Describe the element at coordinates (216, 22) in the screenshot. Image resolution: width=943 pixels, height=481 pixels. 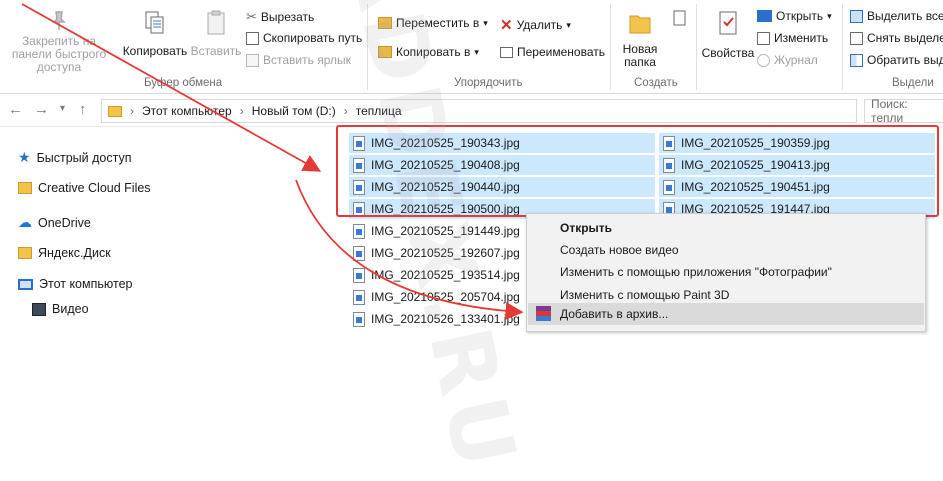
I see `clipboard-icon` at that location.